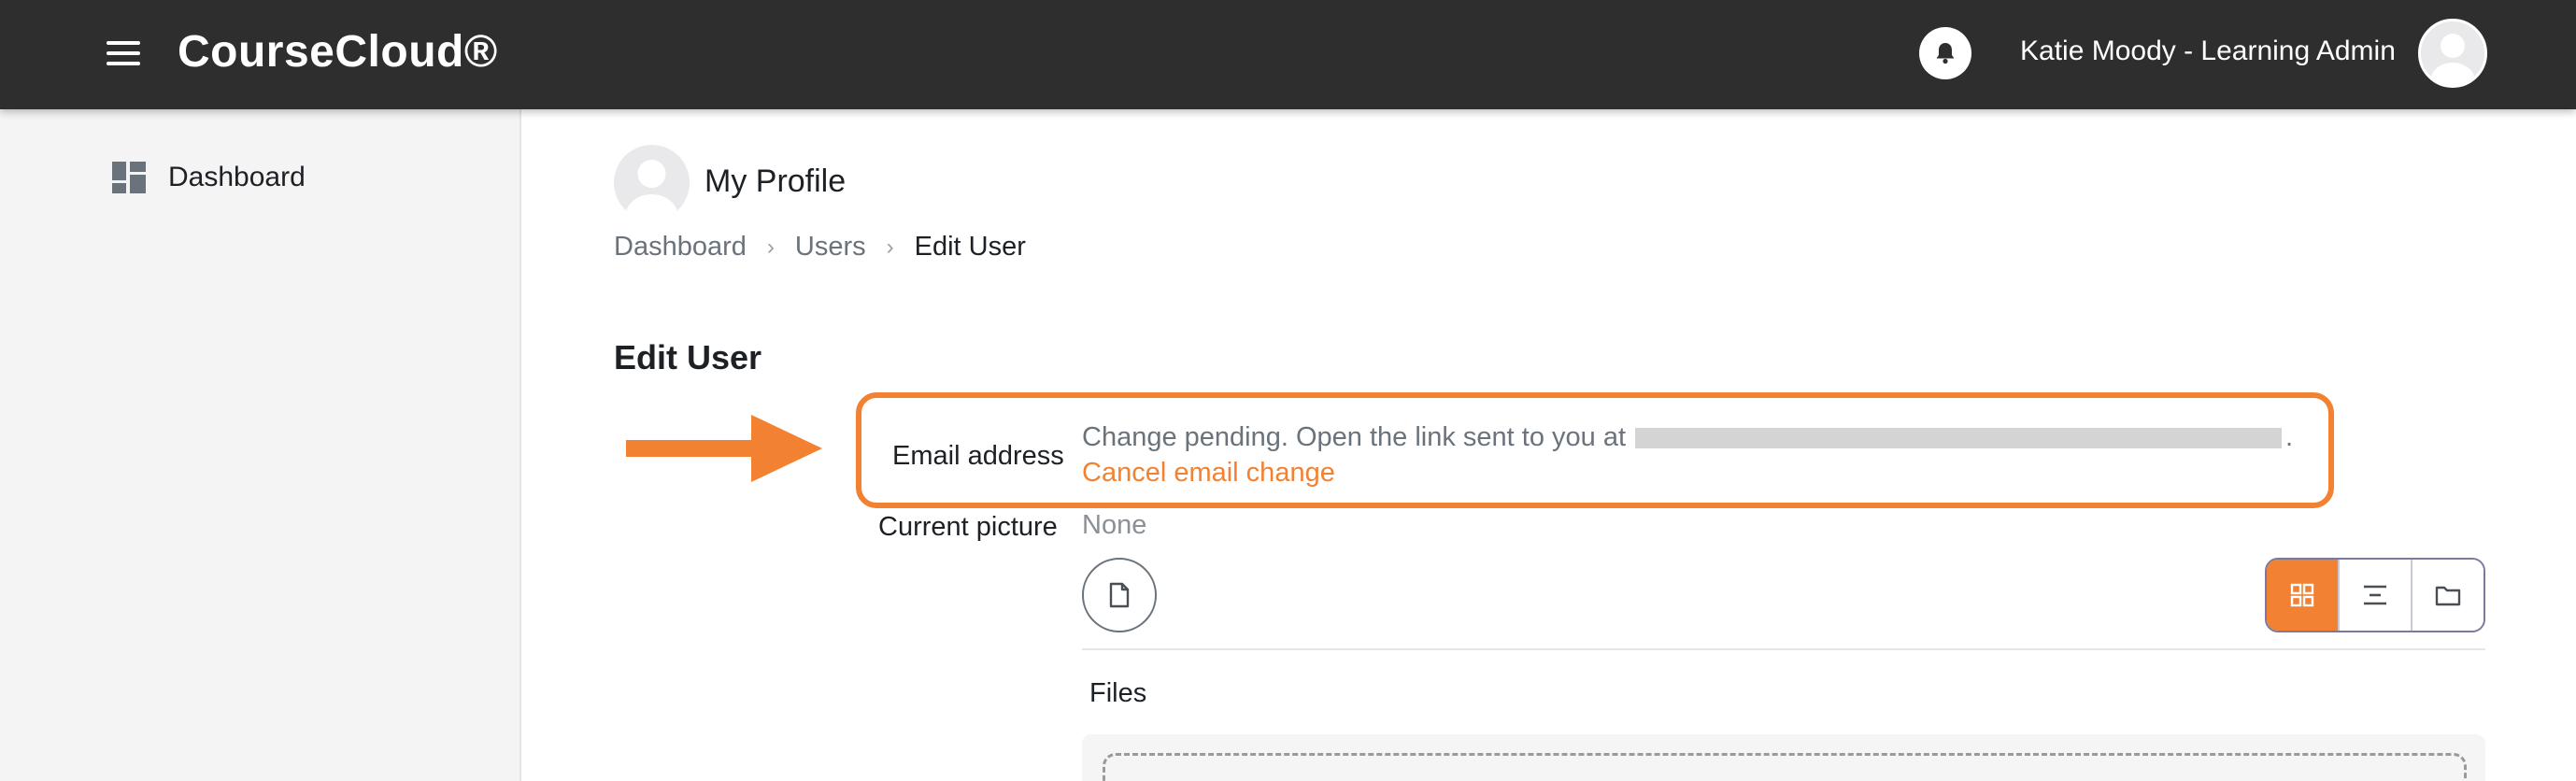 The image size is (2576, 781). I want to click on dashboard-icon, so click(129, 177).